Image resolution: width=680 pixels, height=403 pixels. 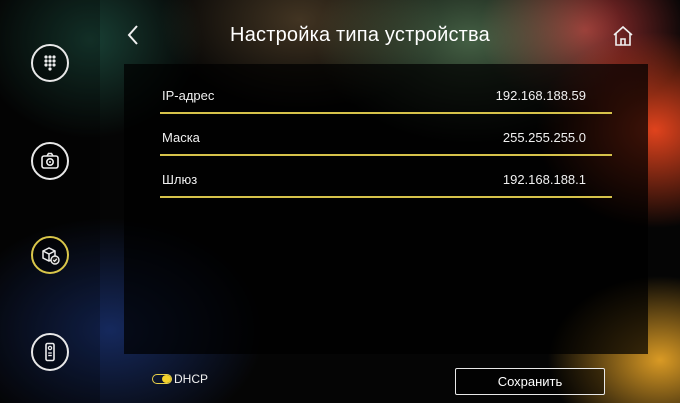 I want to click on page-title: Настройка типа устройства, so click(x=360, y=35).